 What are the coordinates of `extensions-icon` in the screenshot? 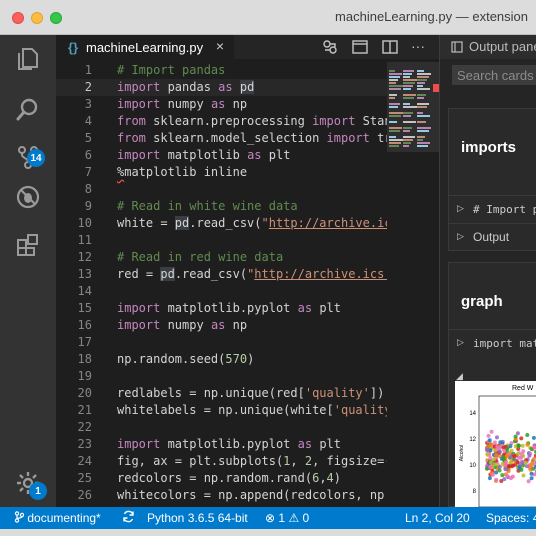 It's located at (28, 245).